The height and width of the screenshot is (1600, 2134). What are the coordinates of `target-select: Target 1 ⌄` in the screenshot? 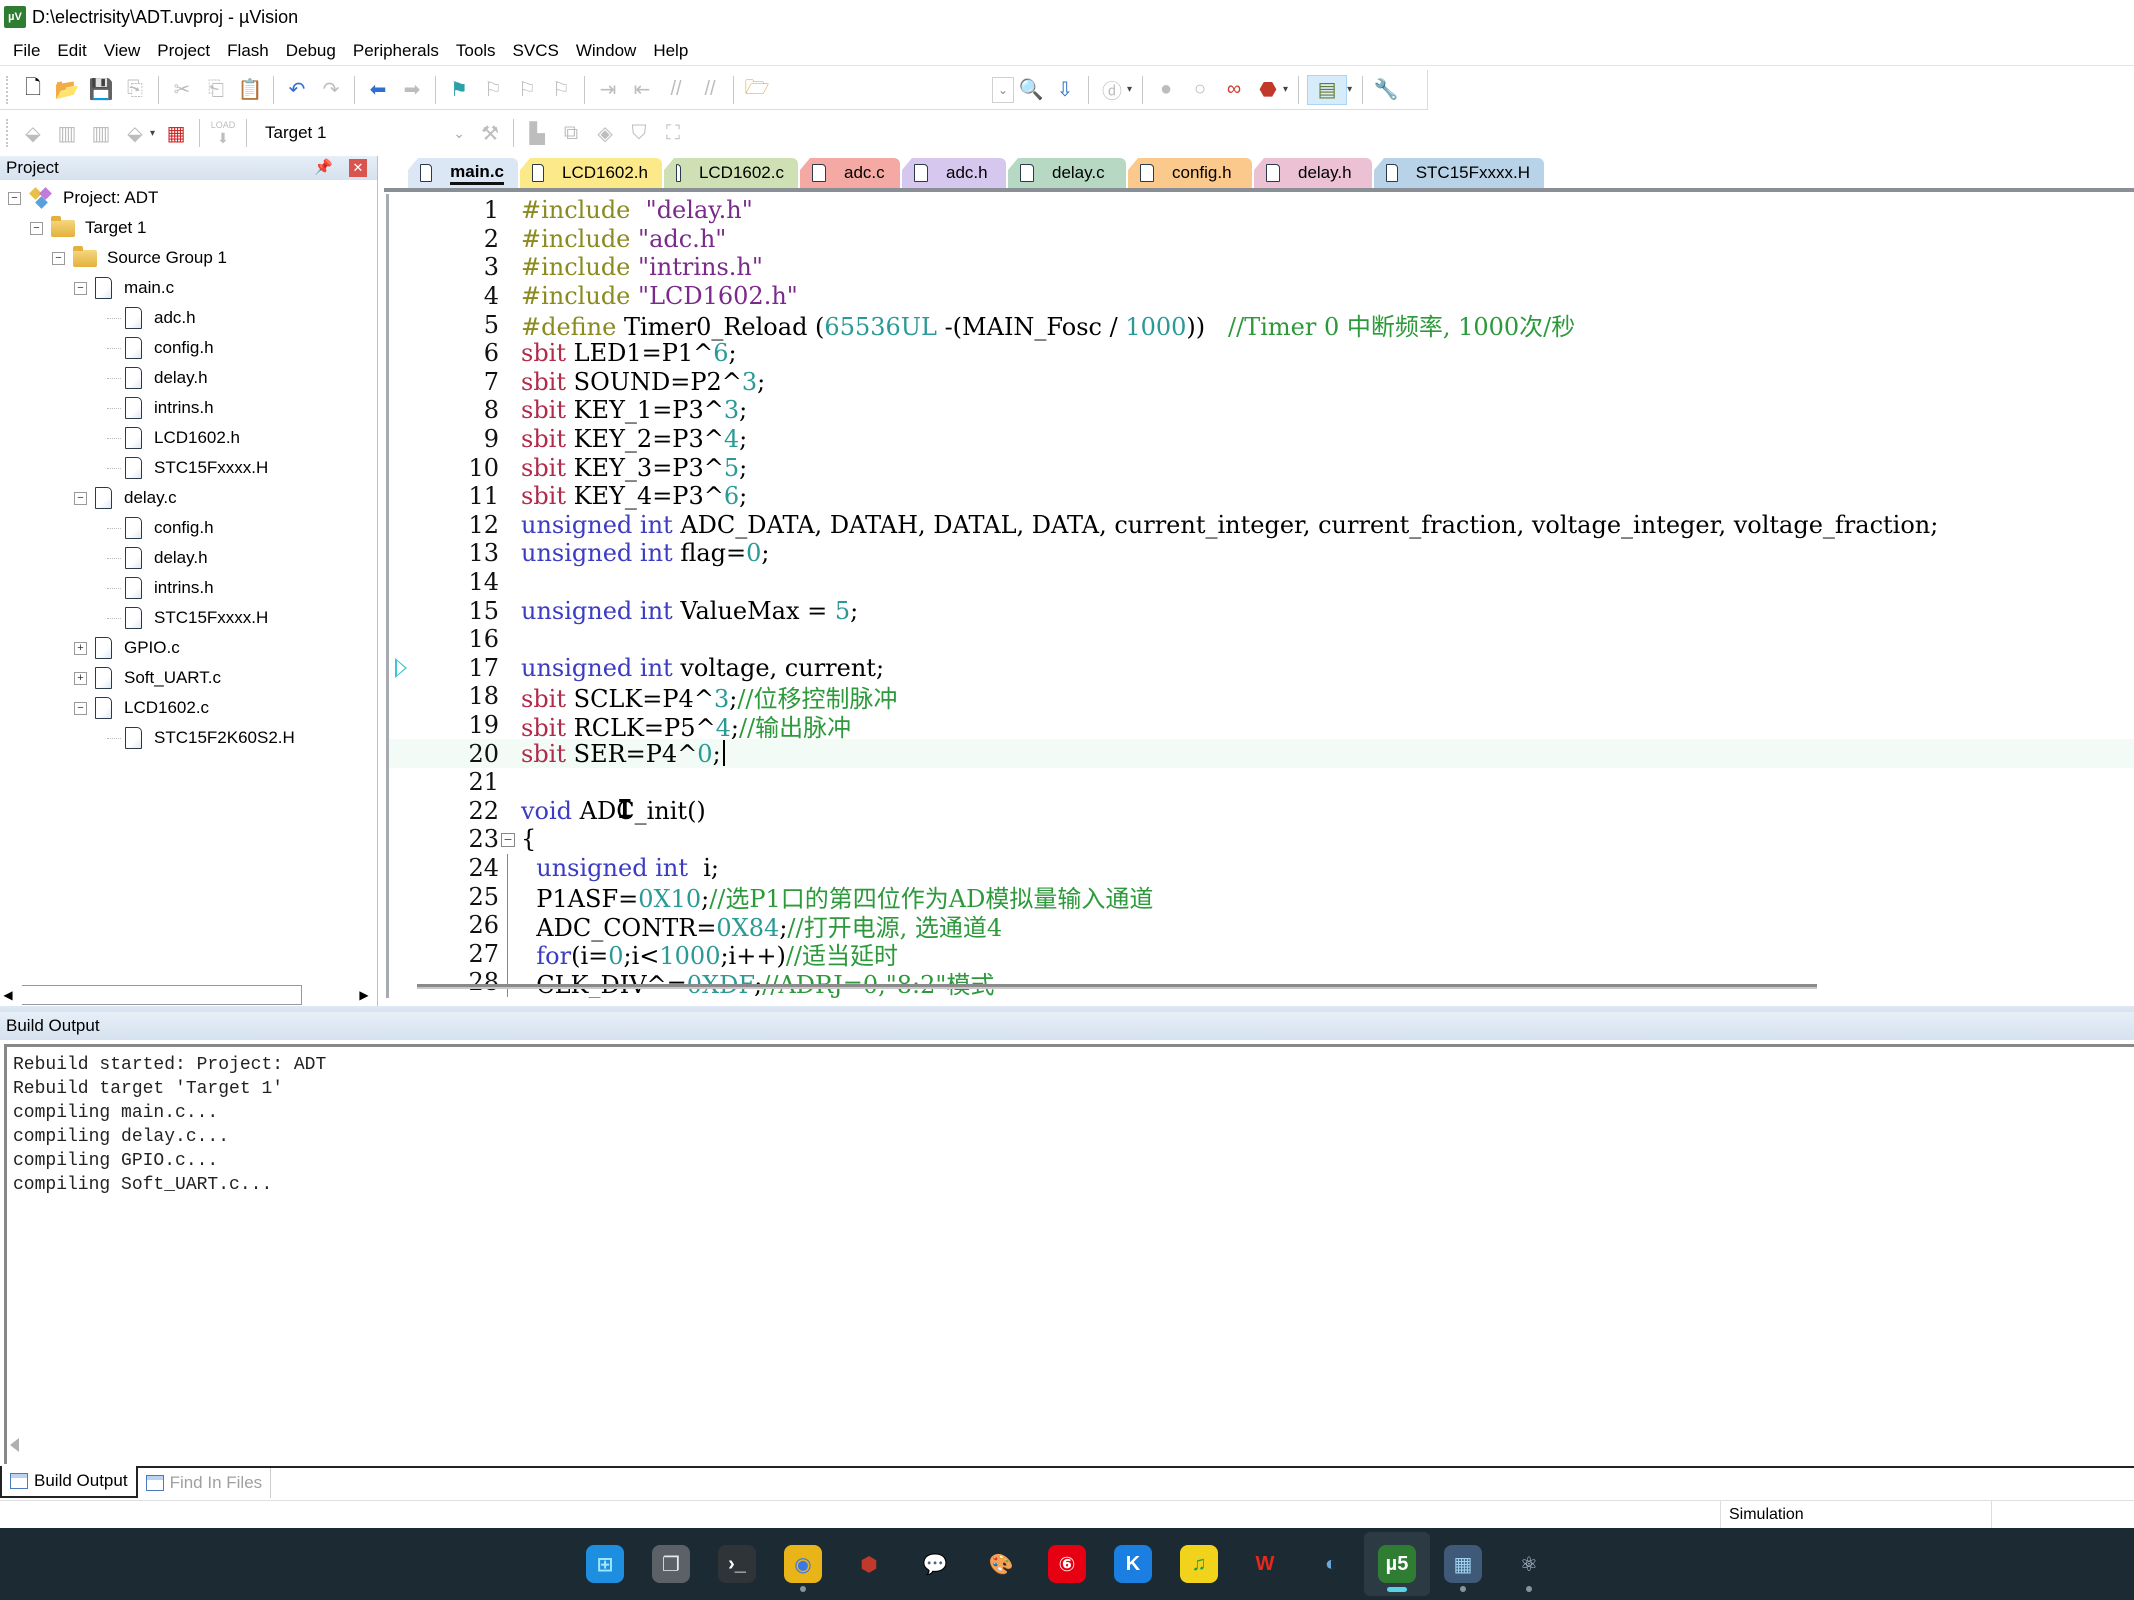 It's located at (363, 133).